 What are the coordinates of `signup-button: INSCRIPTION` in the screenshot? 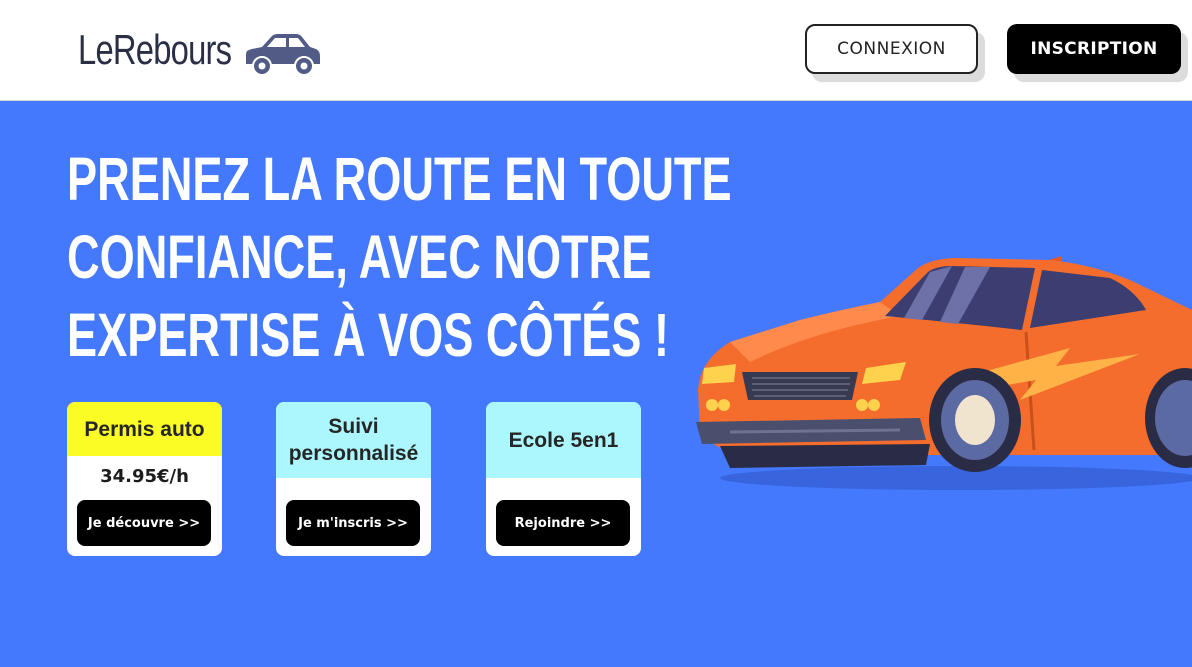 It's located at (1094, 49).